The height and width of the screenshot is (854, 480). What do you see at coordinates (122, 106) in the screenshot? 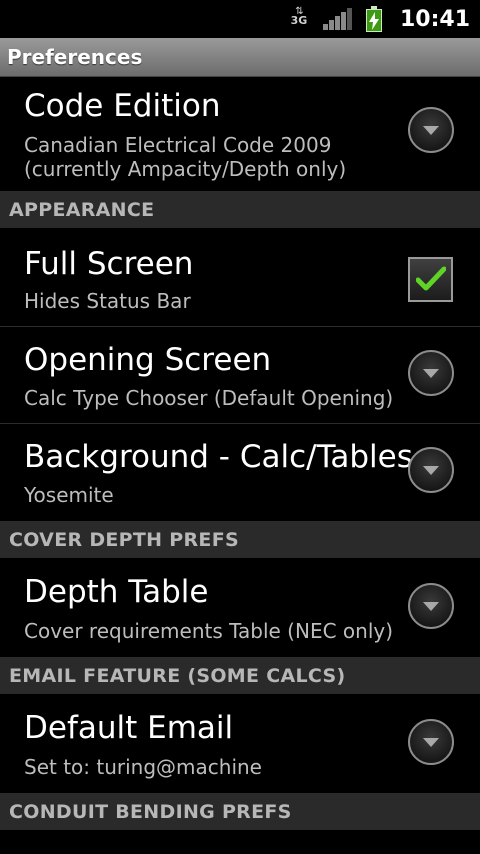
I see `pref-title: Code Edition` at bounding box center [122, 106].